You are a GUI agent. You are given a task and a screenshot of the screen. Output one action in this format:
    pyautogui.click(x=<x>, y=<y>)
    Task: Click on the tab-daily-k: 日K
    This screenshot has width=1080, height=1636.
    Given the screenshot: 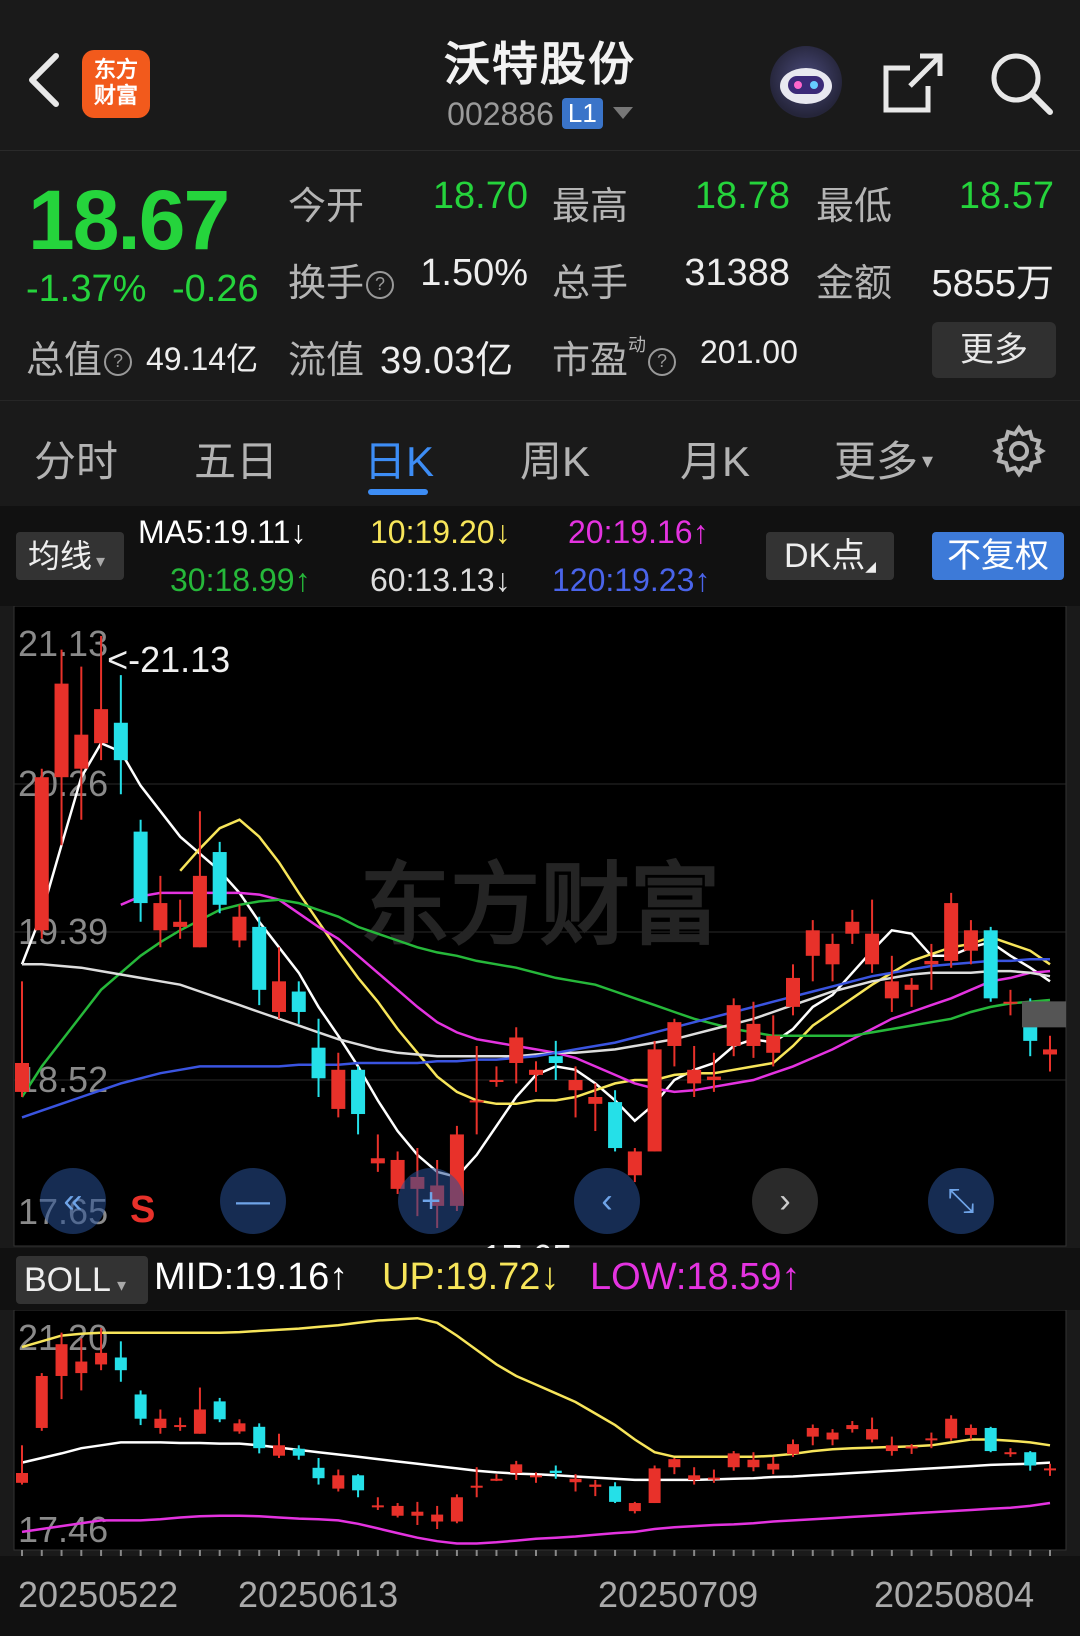 What is the action you would take?
    pyautogui.click(x=399, y=458)
    